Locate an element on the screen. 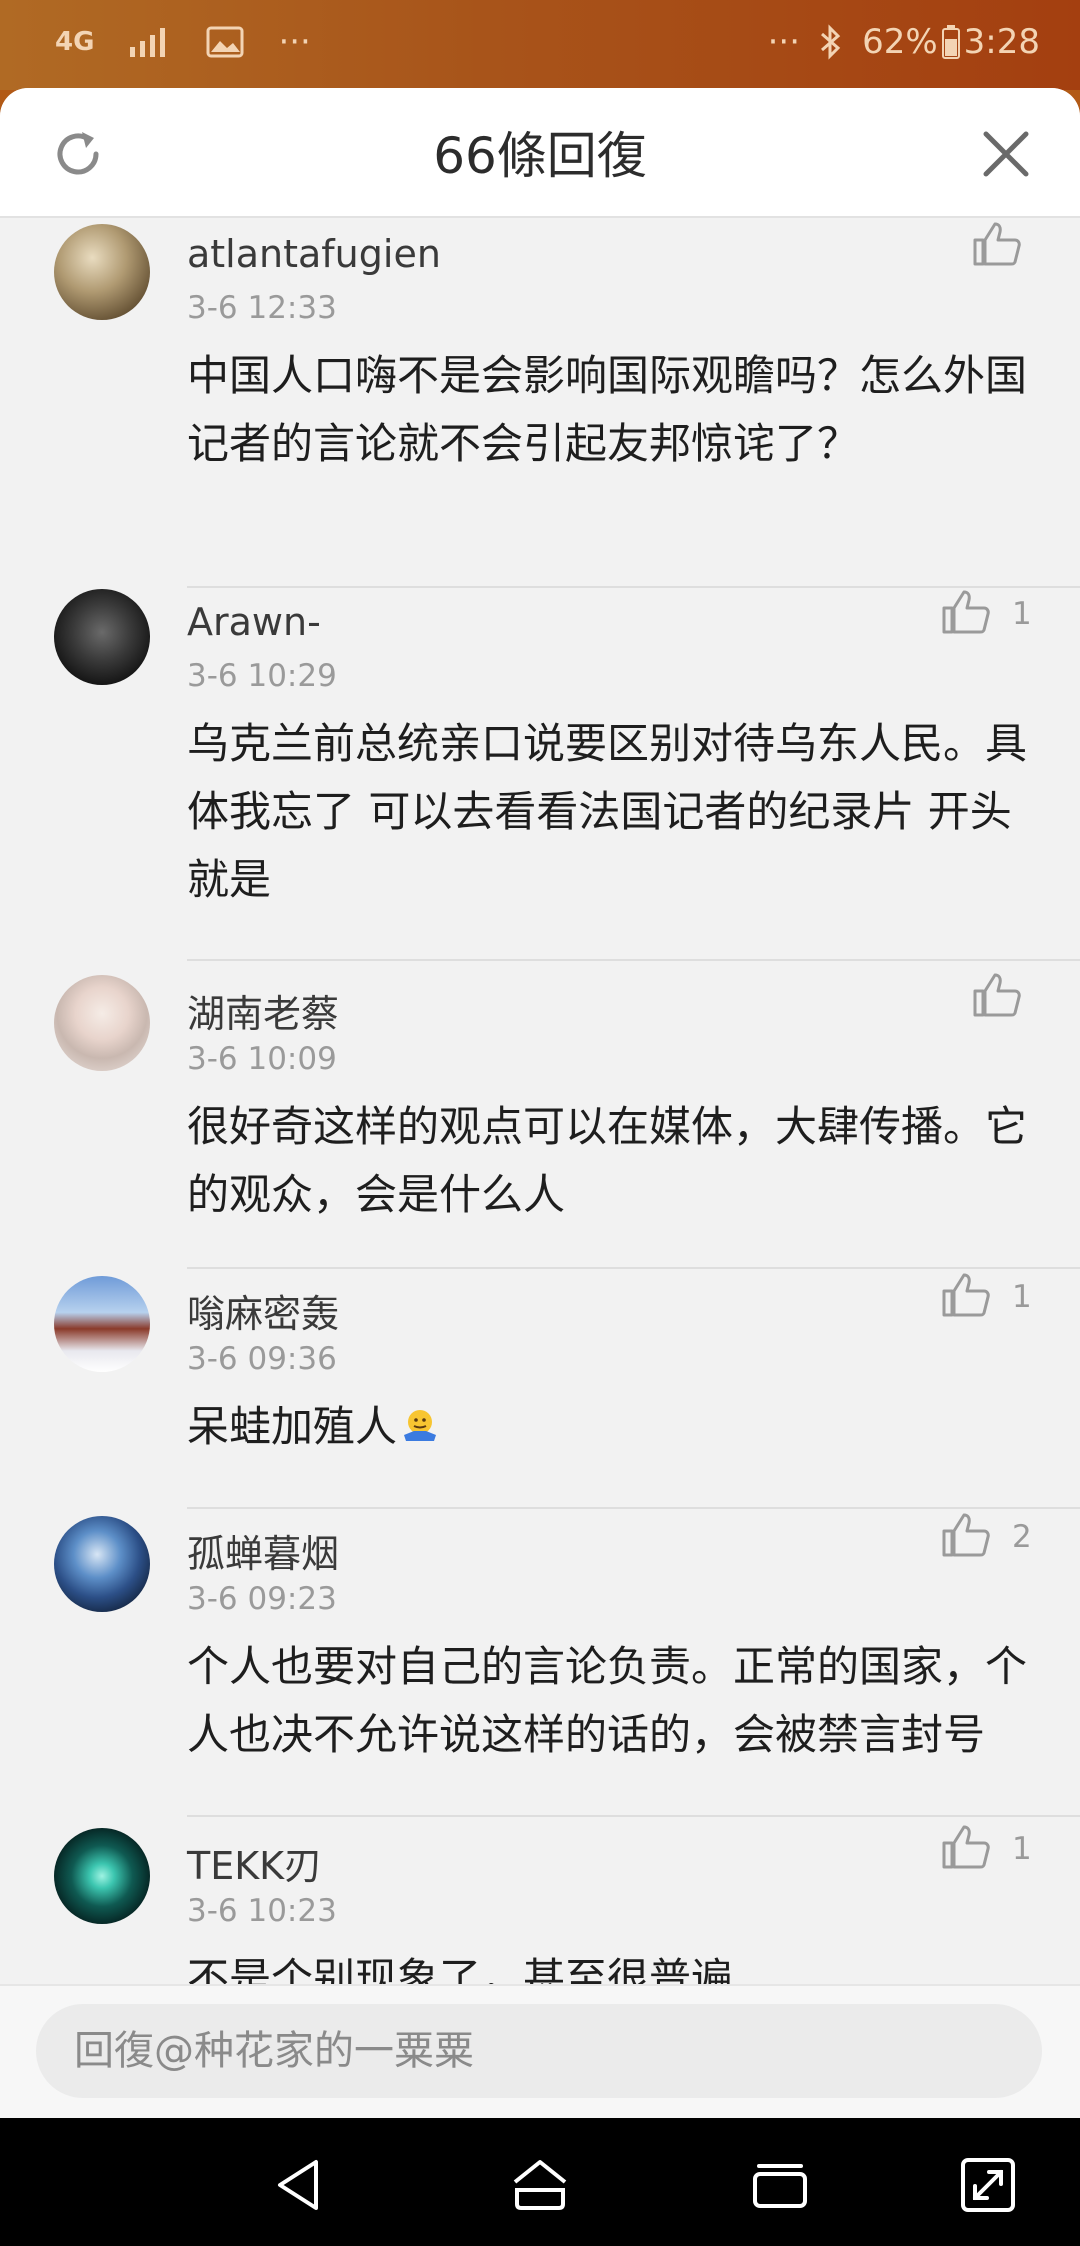 The image size is (1080, 2246). shrug-emoji-icon is located at coordinates (420, 1425).